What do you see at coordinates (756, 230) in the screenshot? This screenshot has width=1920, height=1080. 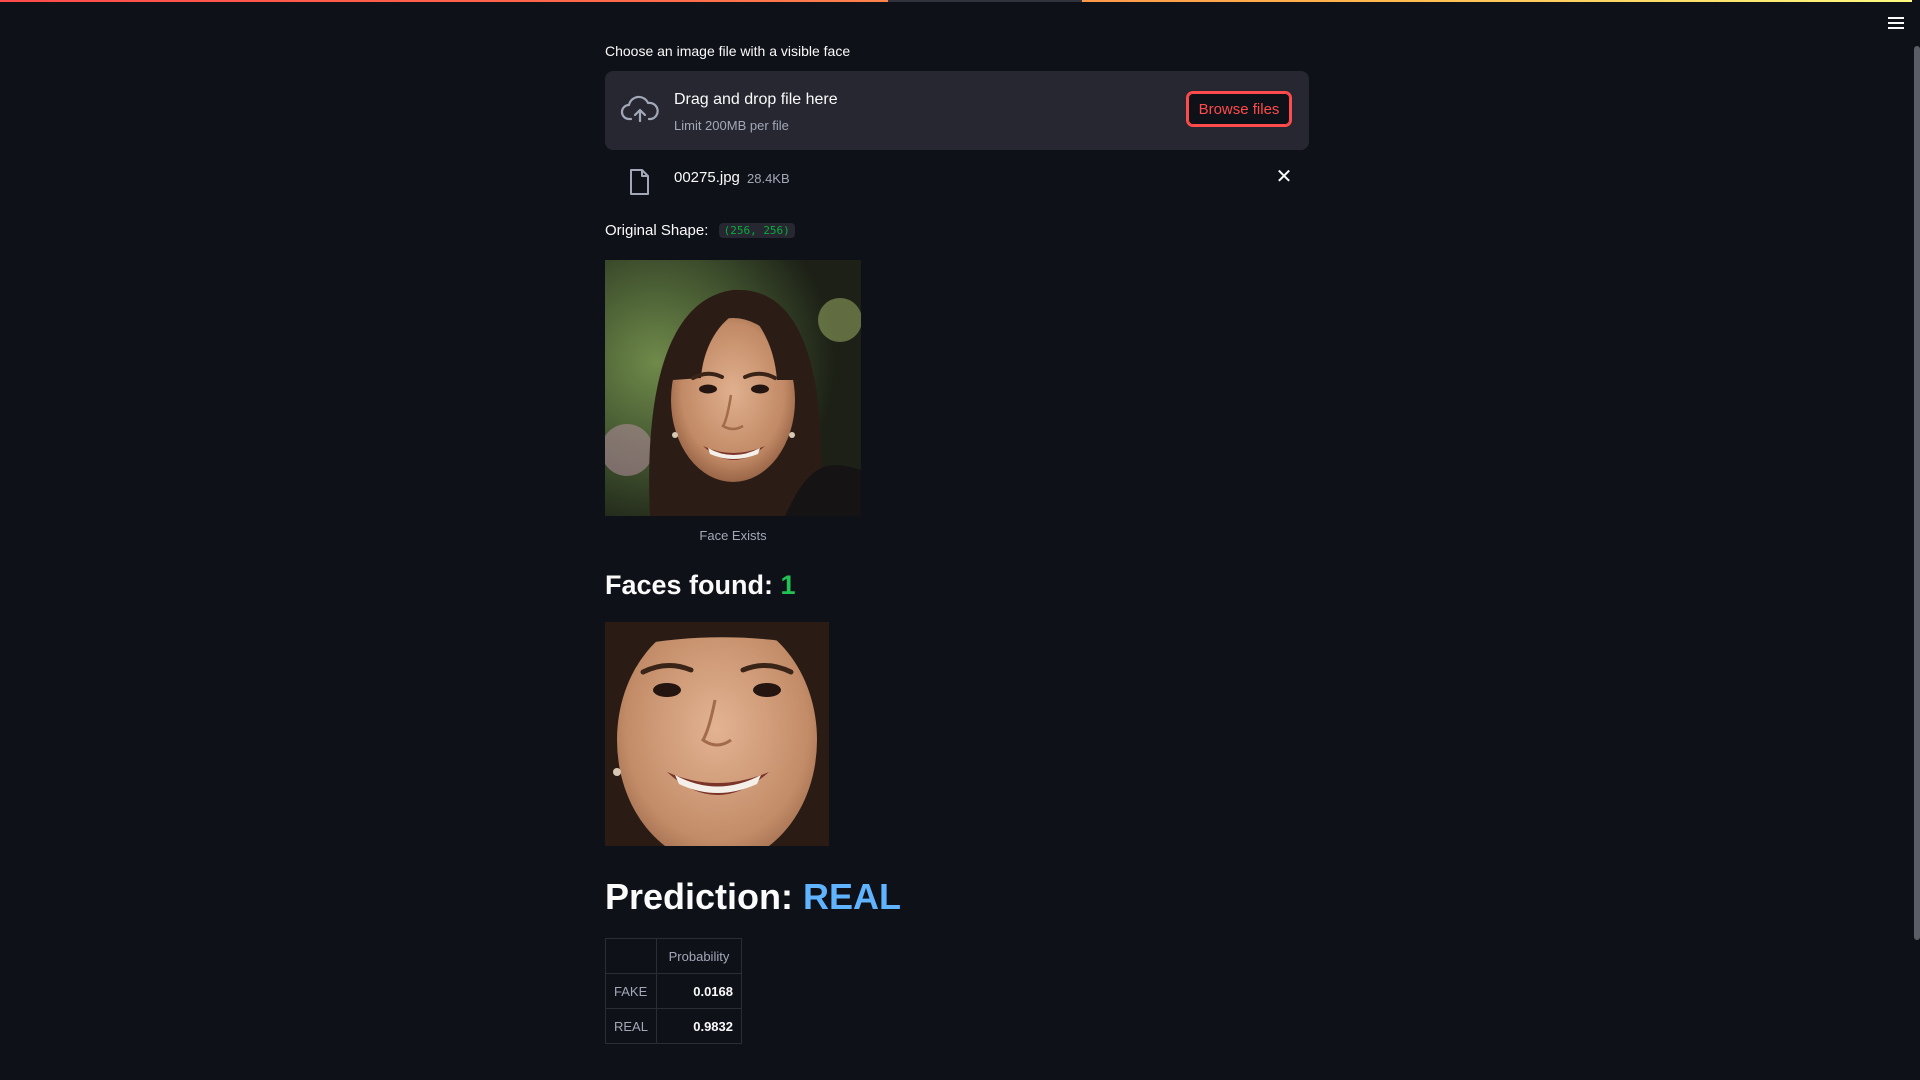 I see `original-shape-value: (256, 256)` at bounding box center [756, 230].